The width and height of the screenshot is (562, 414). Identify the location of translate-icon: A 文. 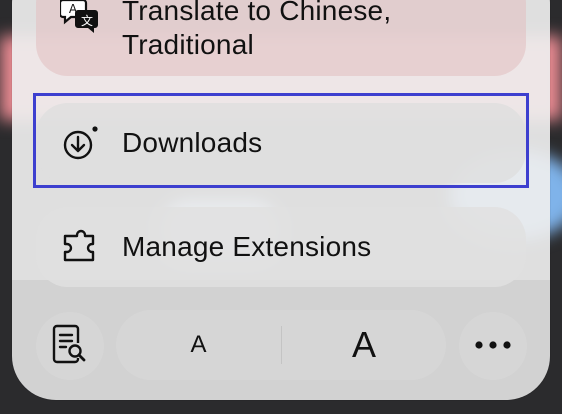
(79, 18).